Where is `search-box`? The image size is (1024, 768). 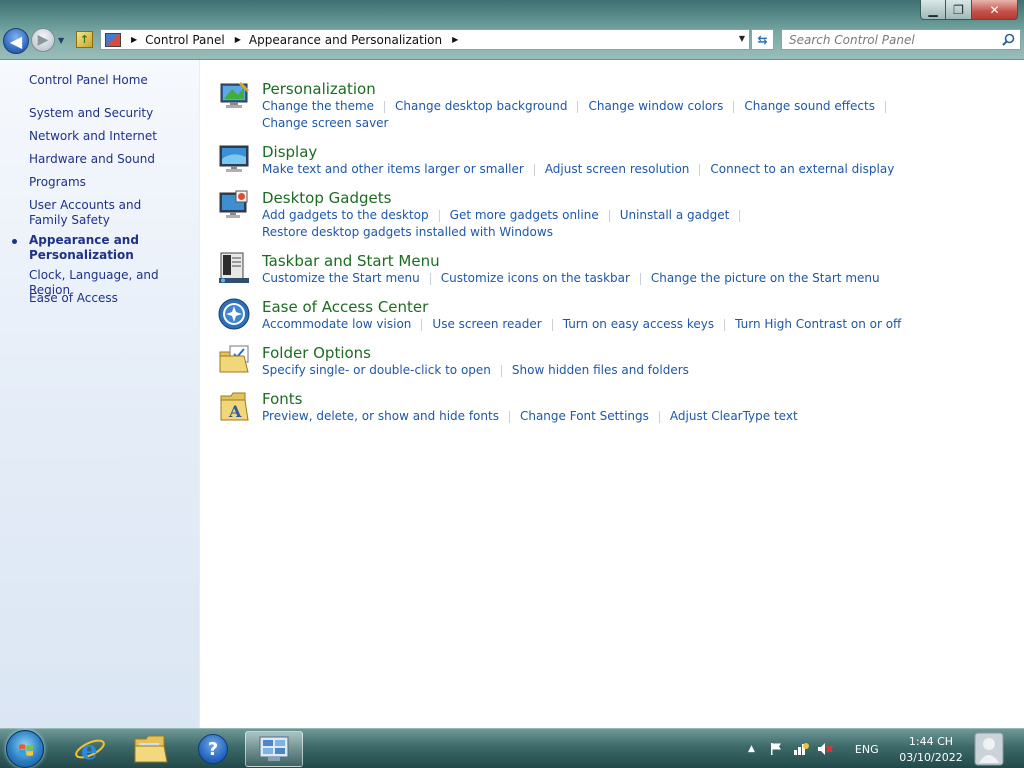
search-box is located at coordinates (901, 39).